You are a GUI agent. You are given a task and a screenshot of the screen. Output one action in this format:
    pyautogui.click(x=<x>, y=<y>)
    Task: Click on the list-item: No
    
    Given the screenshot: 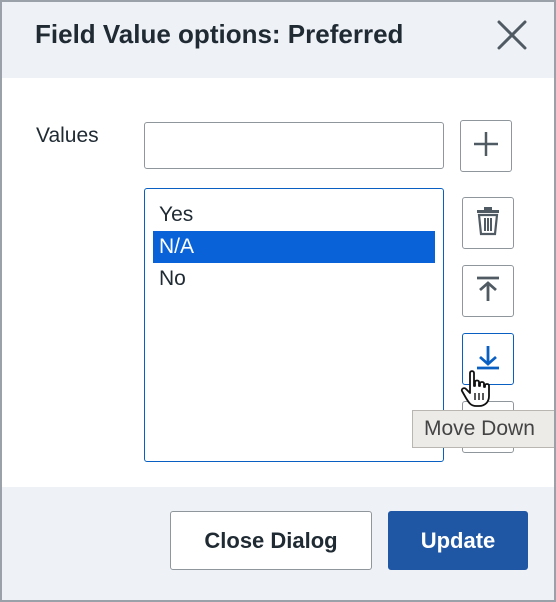 What is the action you would take?
    pyautogui.click(x=294, y=279)
    